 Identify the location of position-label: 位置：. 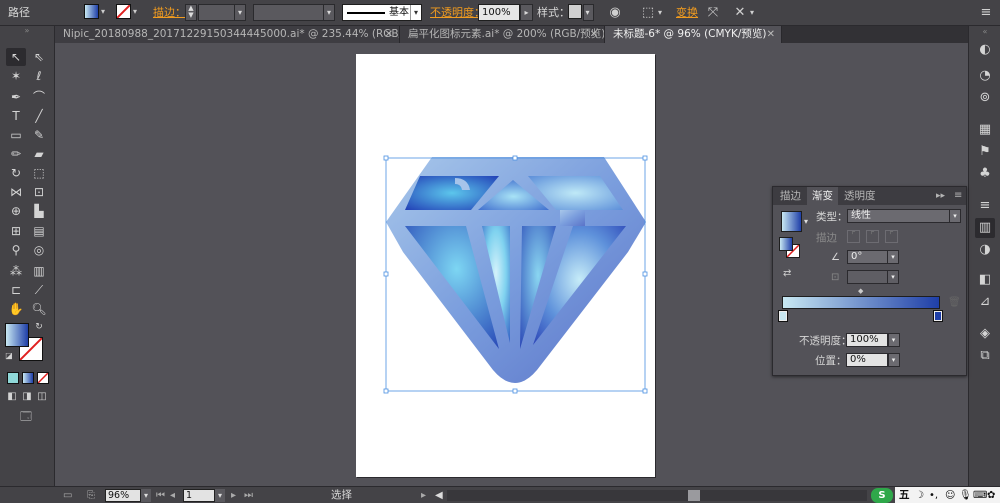
(831, 361).